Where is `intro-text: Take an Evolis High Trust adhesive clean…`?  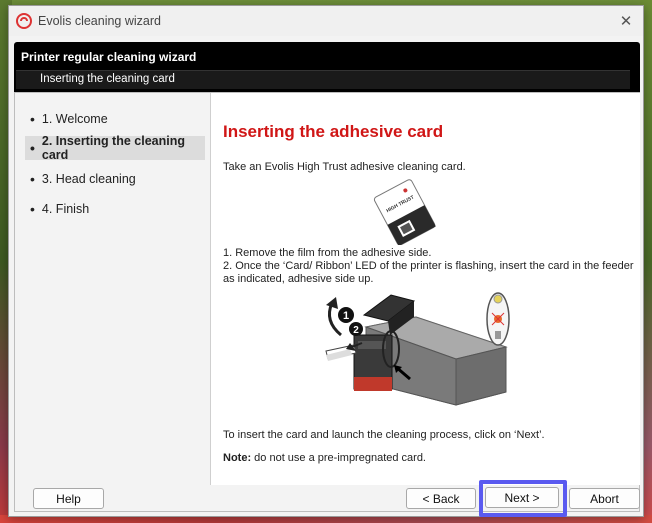
intro-text: Take an Evolis High Trust adhesive clean… is located at coordinates (344, 167).